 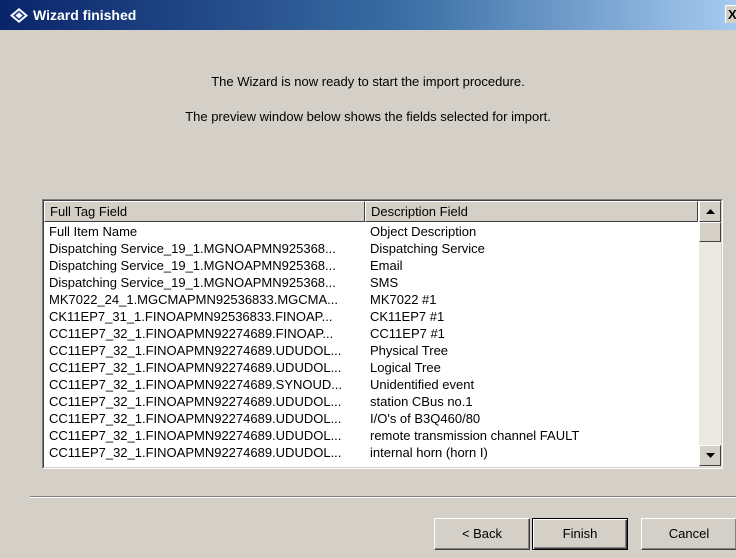 I want to click on description-cell: MK7022 #1, so click(x=403, y=299).